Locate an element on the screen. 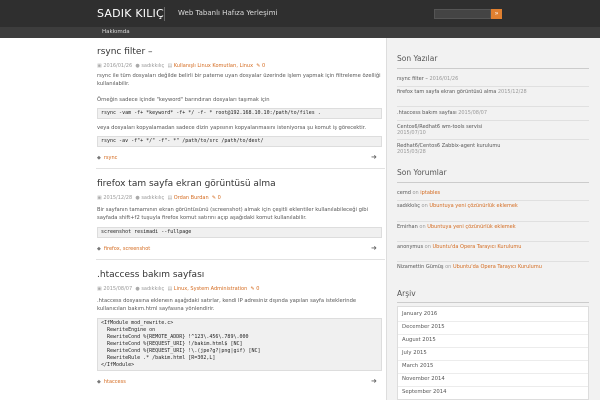 This screenshot has height=400, width=600. post-tags: ◆ firefox, screenshot is located at coordinates (123, 249).